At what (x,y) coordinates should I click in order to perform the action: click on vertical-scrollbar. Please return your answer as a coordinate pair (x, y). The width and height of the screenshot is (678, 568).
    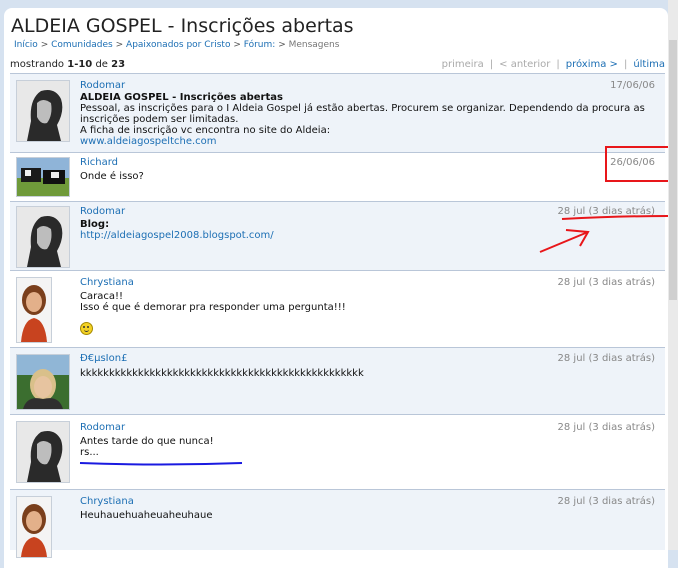
    Looking at the image, I should click on (673, 275).